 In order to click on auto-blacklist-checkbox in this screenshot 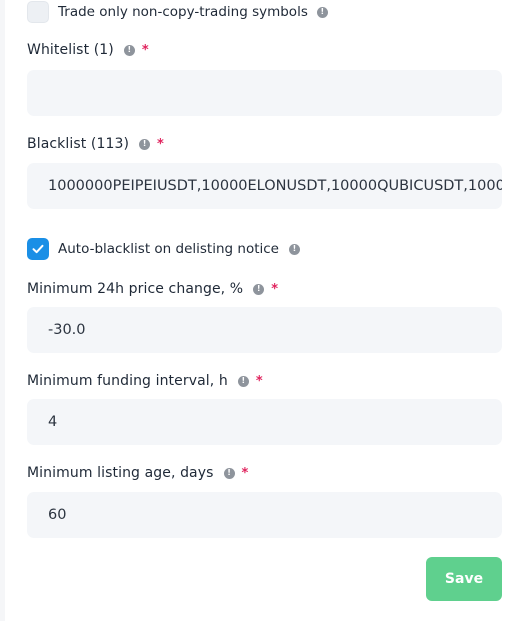, I will do `click(38, 249)`.